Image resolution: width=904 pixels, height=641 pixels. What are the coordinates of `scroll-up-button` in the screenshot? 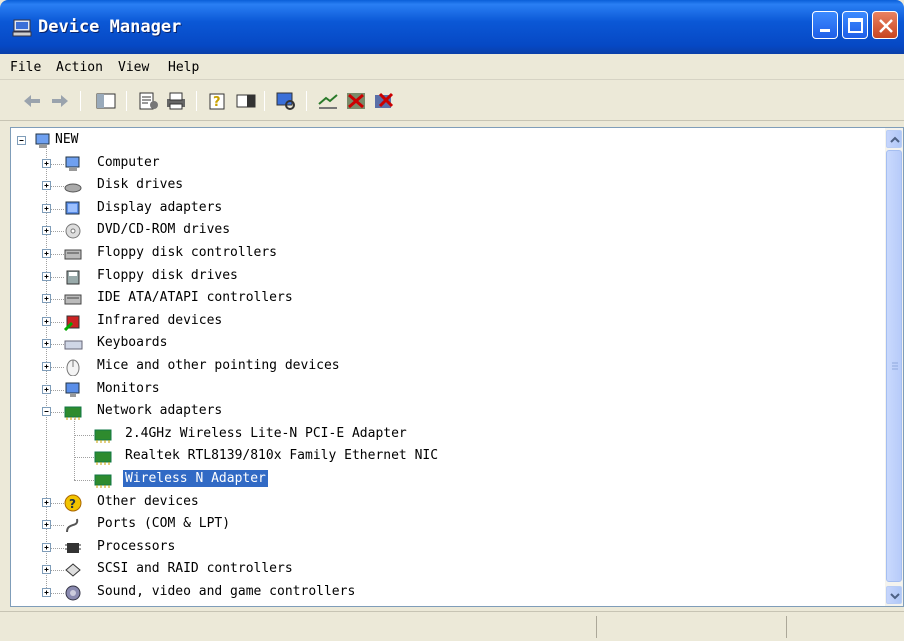 It's located at (894, 139).